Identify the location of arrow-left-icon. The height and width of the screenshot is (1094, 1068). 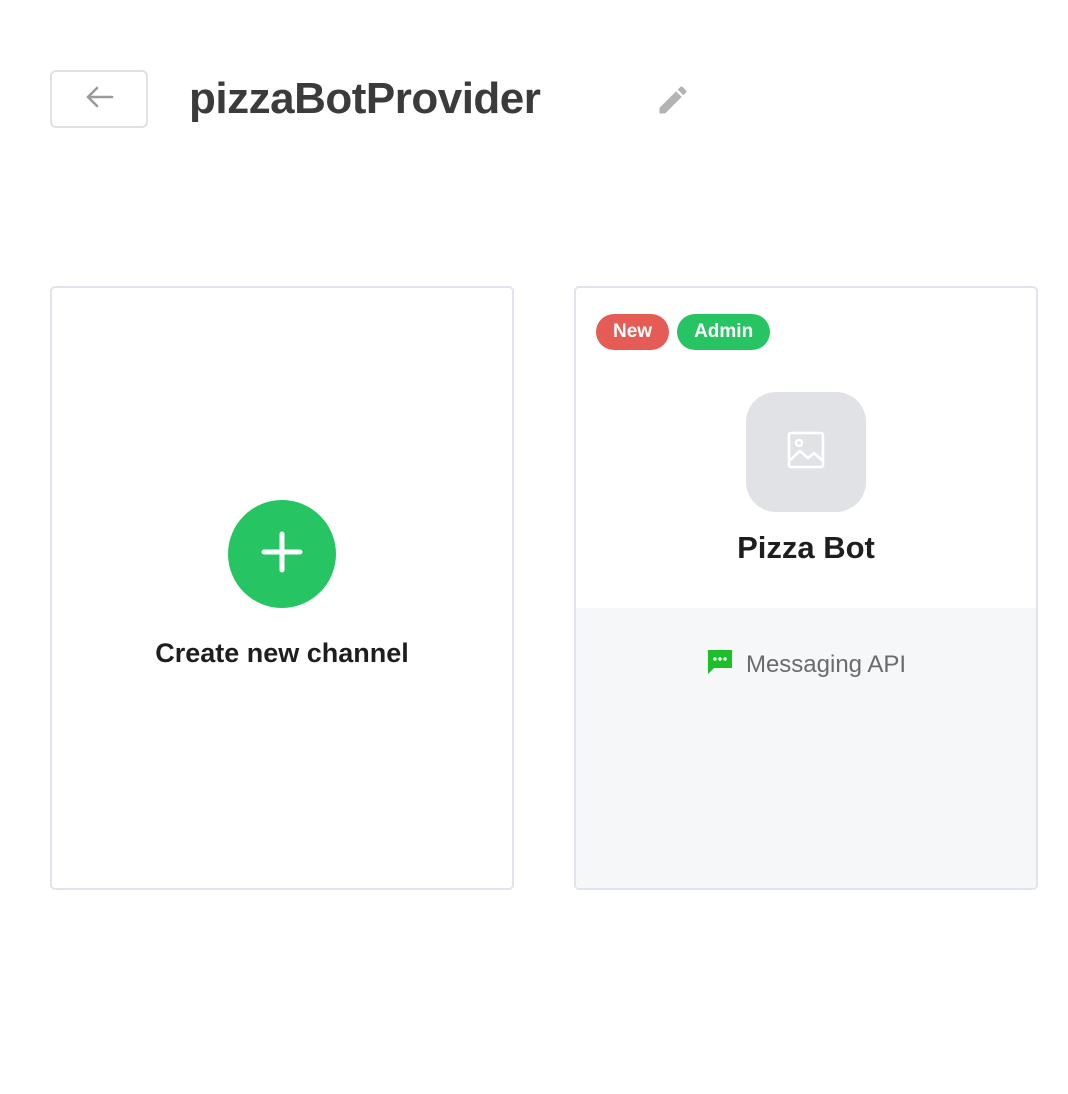
(99, 99).